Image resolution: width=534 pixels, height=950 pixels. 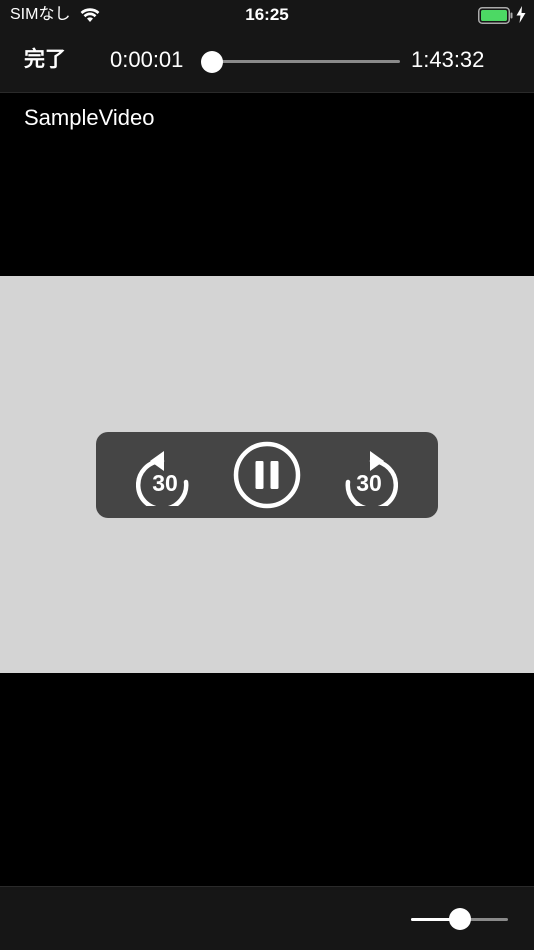 I want to click on status-bar: SIMなし 16:25, so click(x=267, y=15).